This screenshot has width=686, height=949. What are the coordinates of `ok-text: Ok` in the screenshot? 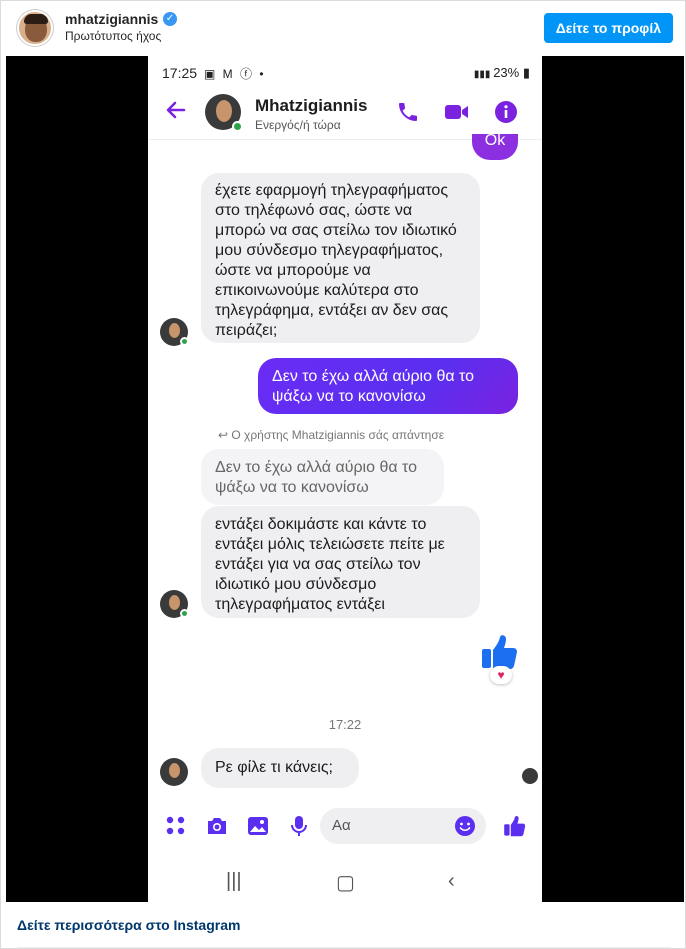 It's located at (495, 140).